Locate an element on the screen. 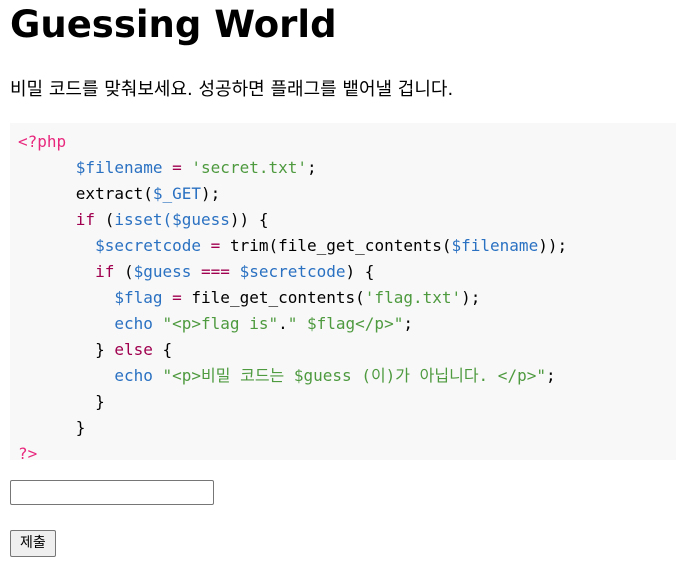  code-line-9: } else { is located at coordinates (95, 350).